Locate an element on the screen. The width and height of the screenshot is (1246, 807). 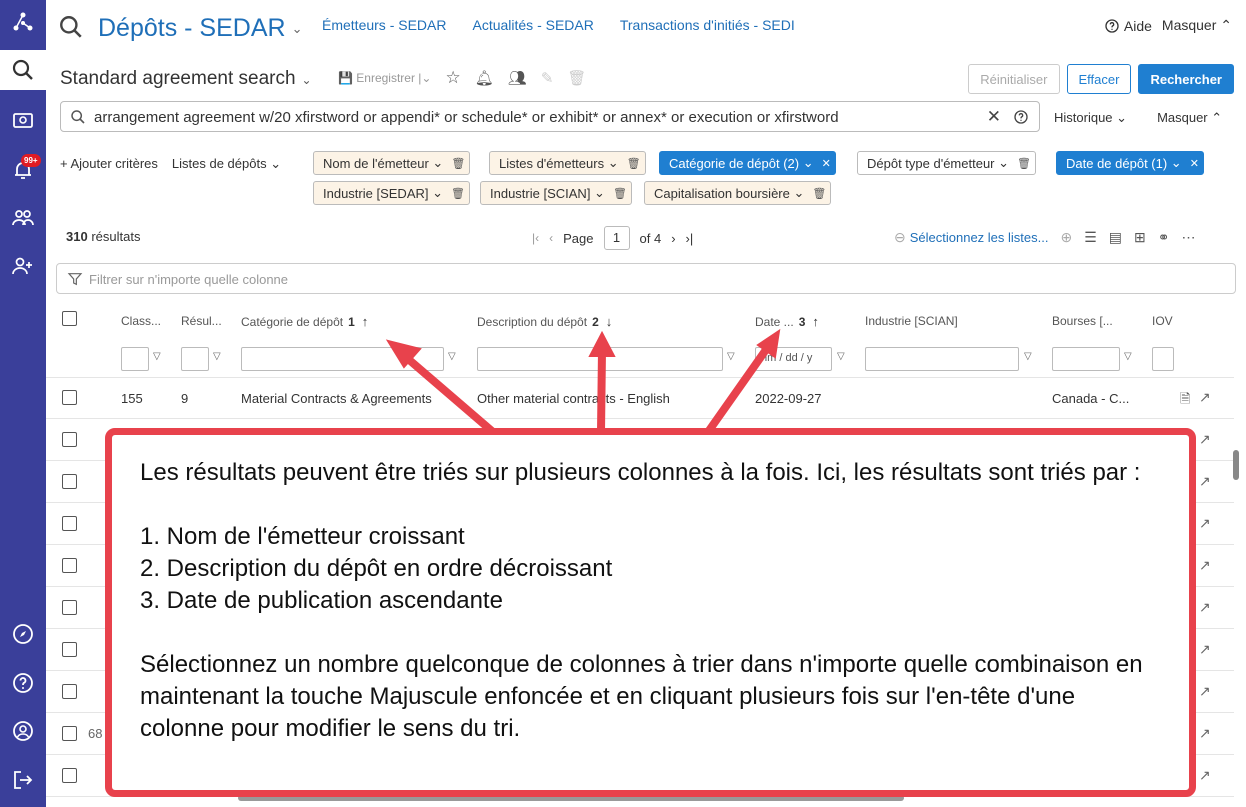
add-user-icon is located at coordinates (23, 266).